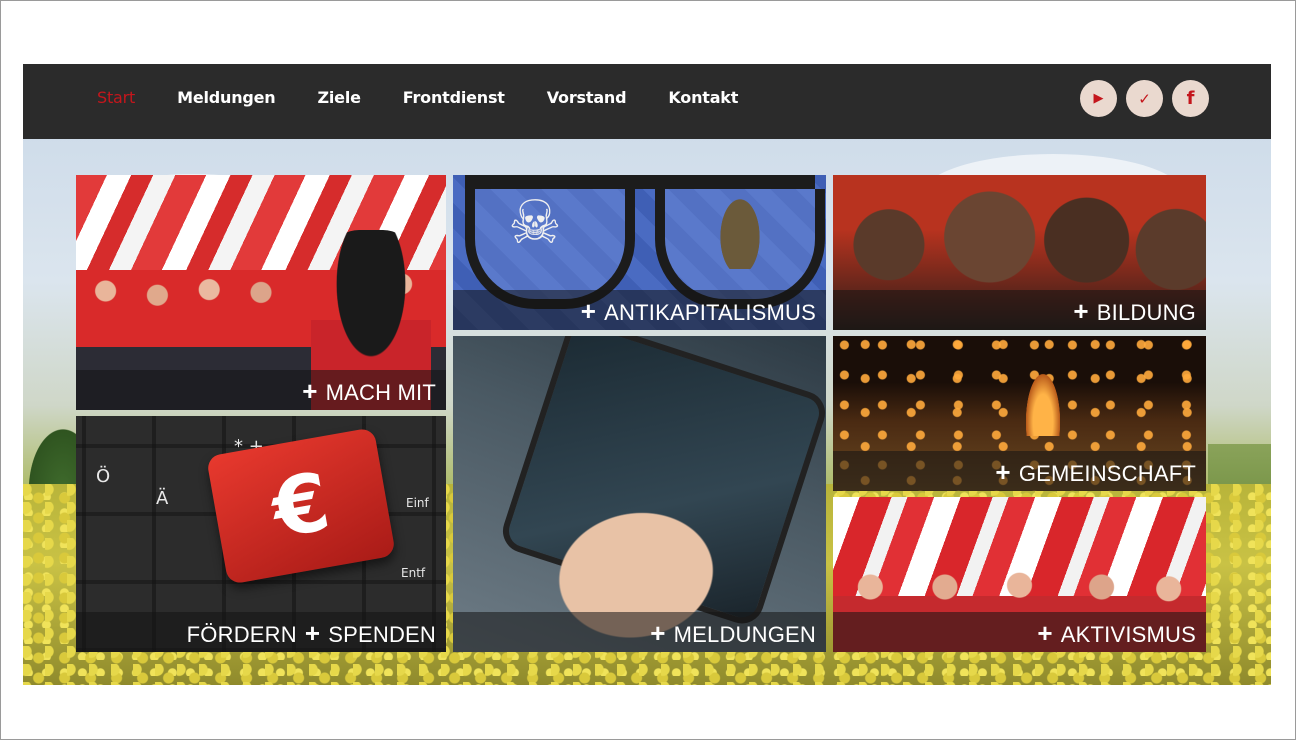 The height and width of the screenshot is (740, 1296). I want to click on nav-item-ziele: Ziele, so click(338, 97).